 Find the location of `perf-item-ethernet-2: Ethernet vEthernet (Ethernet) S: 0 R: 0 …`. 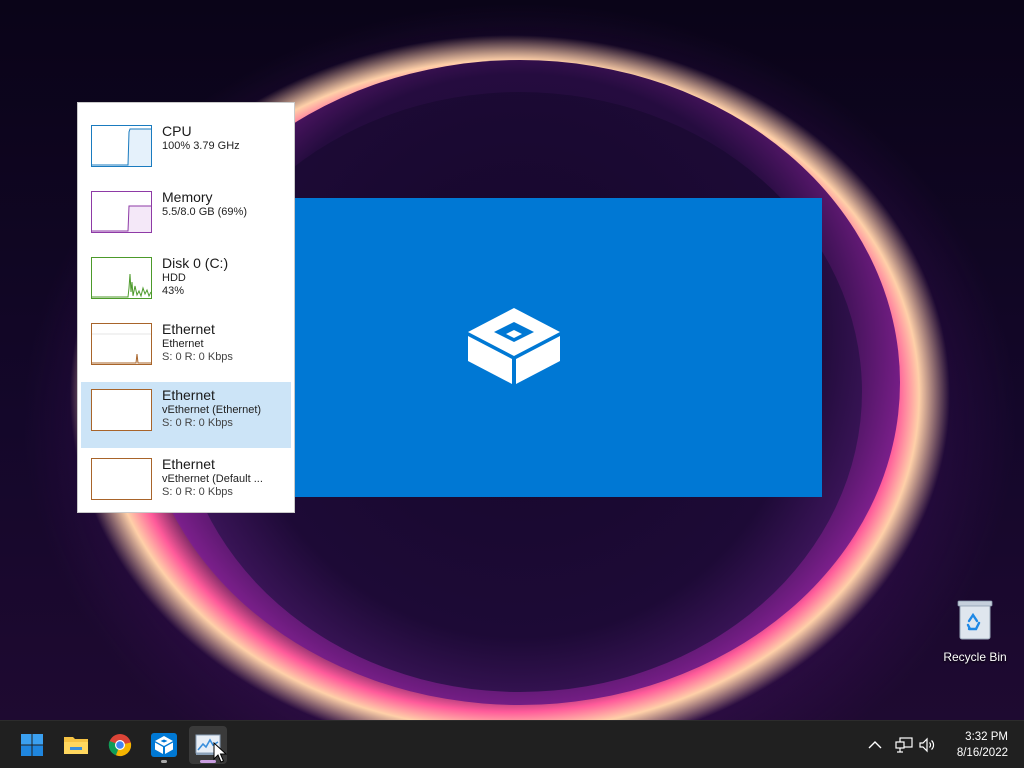

perf-item-ethernet-2: Ethernet vEthernet (Ethernet) S: 0 R: 0 … is located at coordinates (186, 415).